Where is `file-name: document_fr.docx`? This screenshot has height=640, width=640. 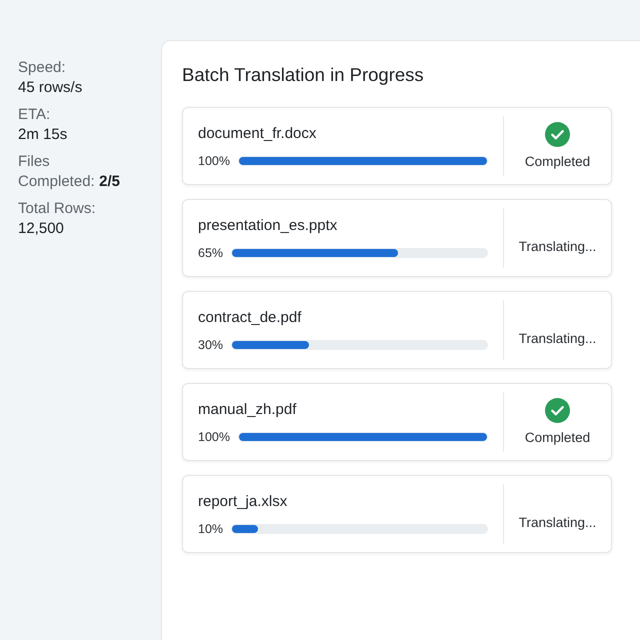 file-name: document_fr.docx is located at coordinates (257, 134).